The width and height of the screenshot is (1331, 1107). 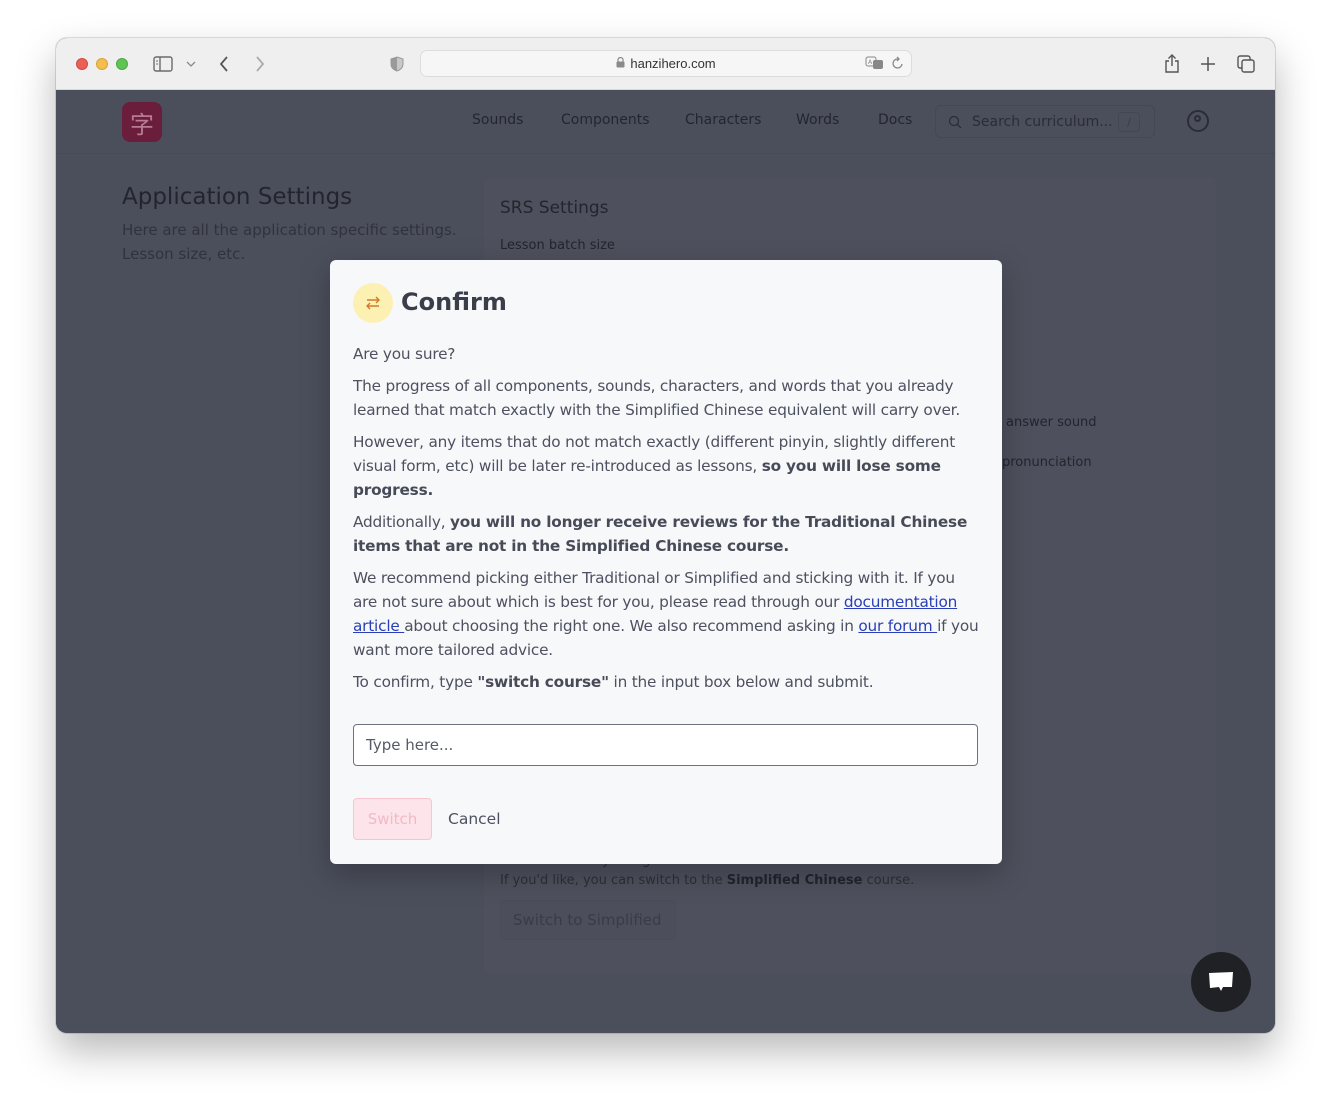 I want to click on chat-icon, so click(x=1221, y=982).